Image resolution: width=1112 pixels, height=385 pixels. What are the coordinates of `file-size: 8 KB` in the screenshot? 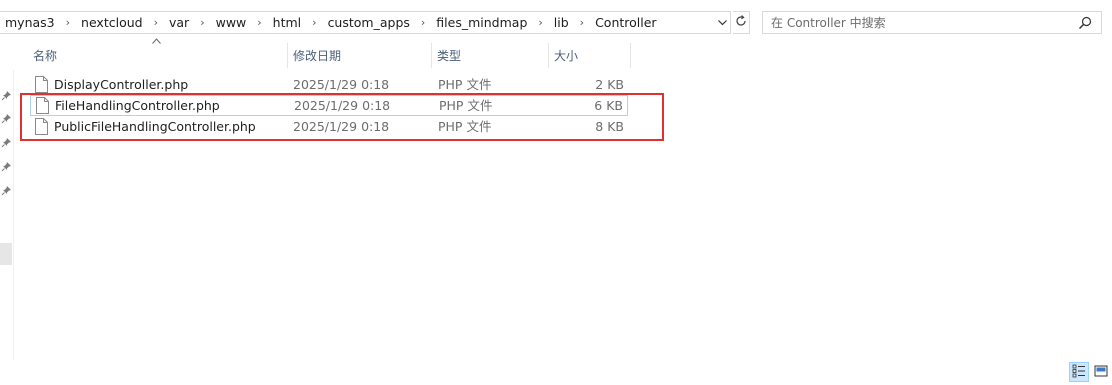 It's located at (609, 126).